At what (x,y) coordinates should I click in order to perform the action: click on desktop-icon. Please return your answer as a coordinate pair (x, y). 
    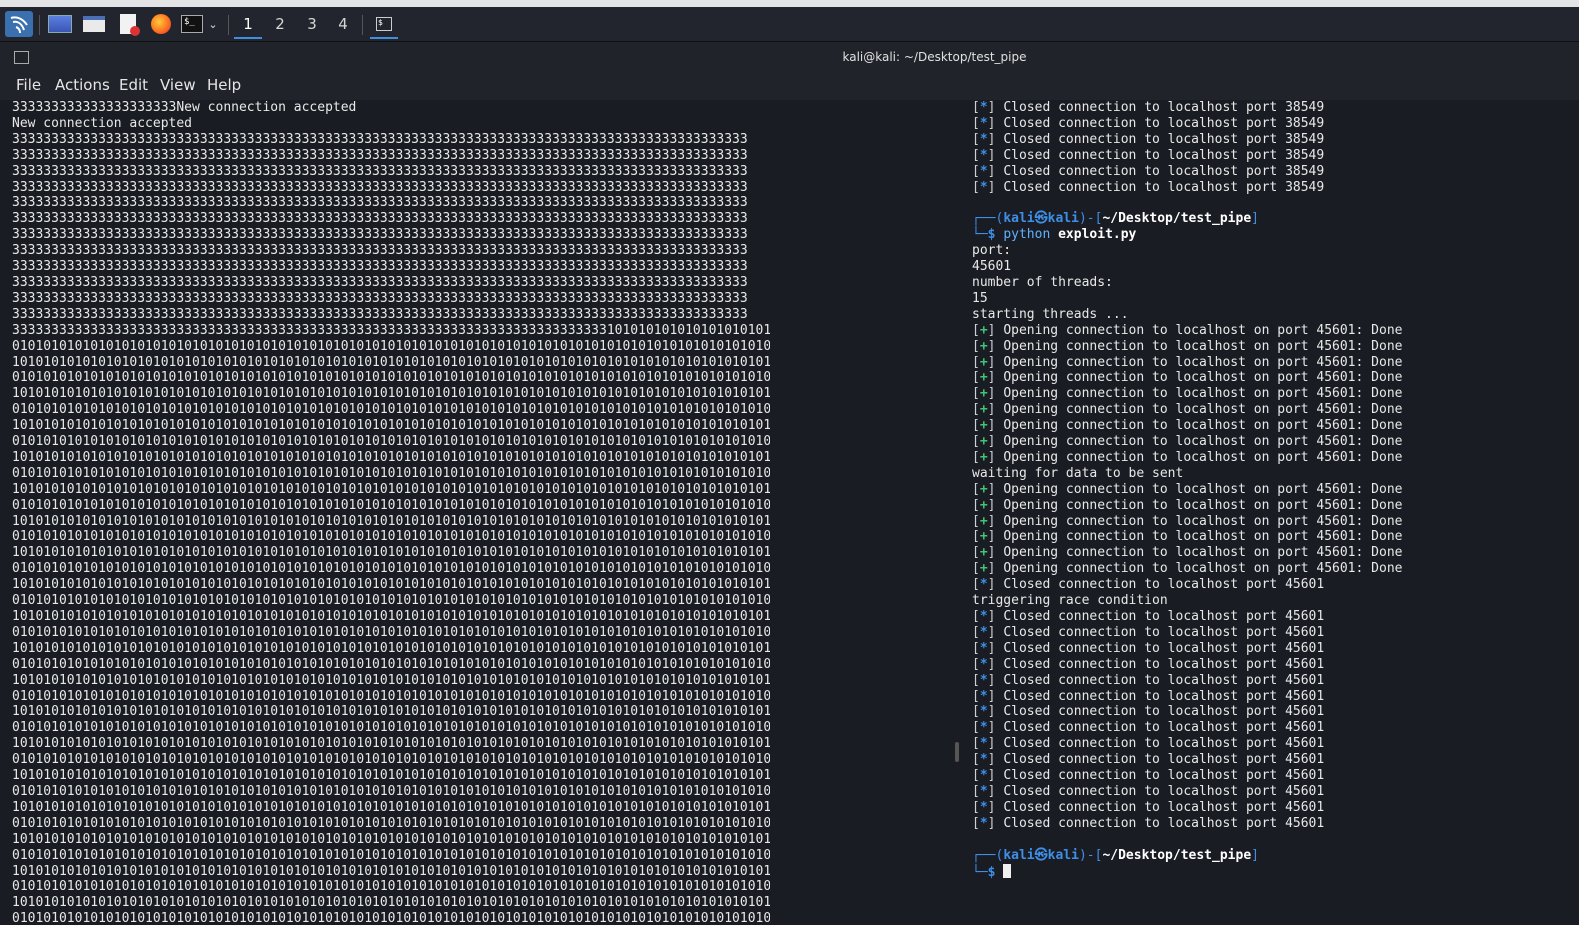
    Looking at the image, I should click on (60, 24).